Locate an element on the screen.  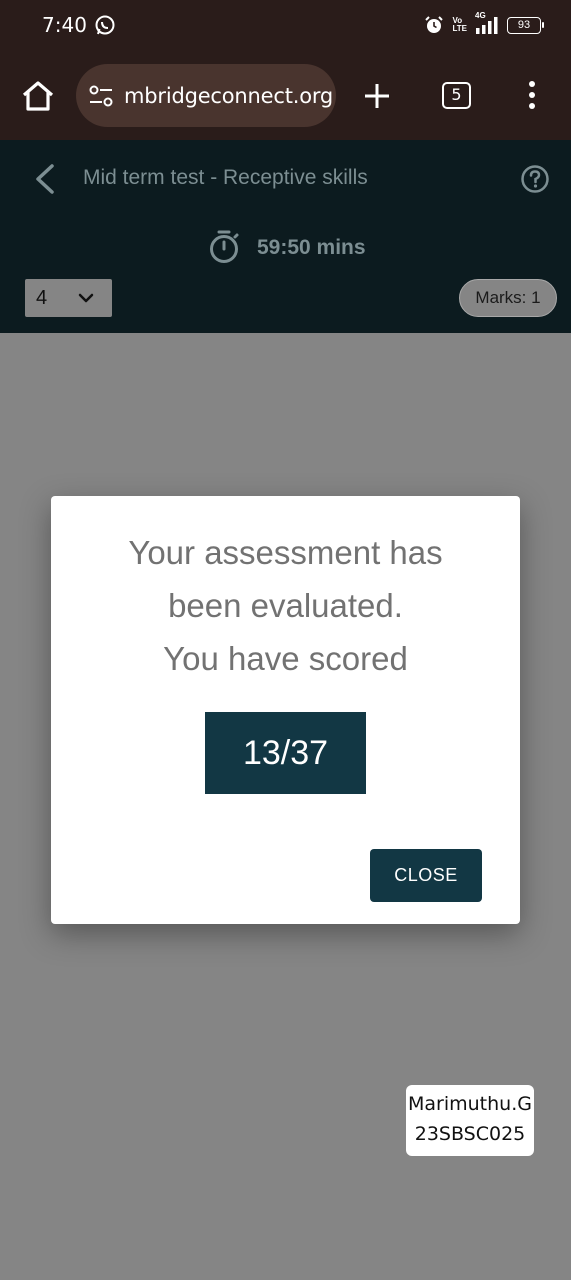
volte-indicator: Vo LTE is located at coordinates (459, 25).